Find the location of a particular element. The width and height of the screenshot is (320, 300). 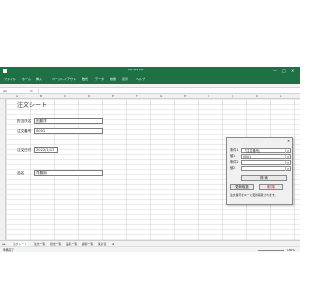

column-header: B is located at coordinates (41, 96).